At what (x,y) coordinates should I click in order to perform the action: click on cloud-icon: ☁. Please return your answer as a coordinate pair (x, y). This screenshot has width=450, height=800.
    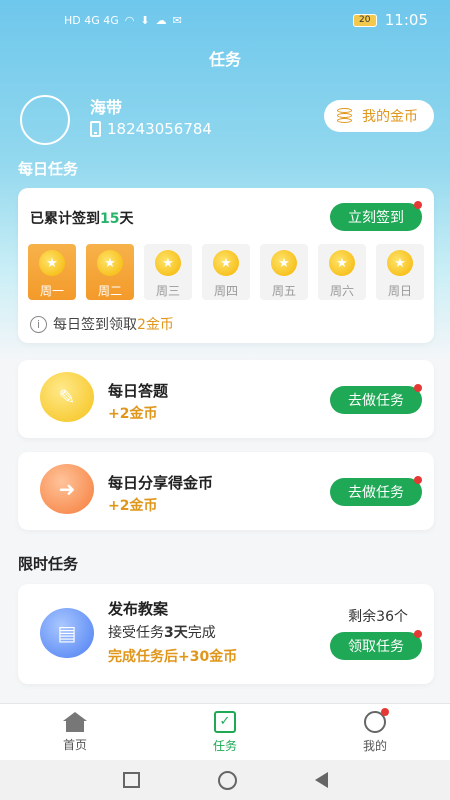
    Looking at the image, I should click on (161, 20).